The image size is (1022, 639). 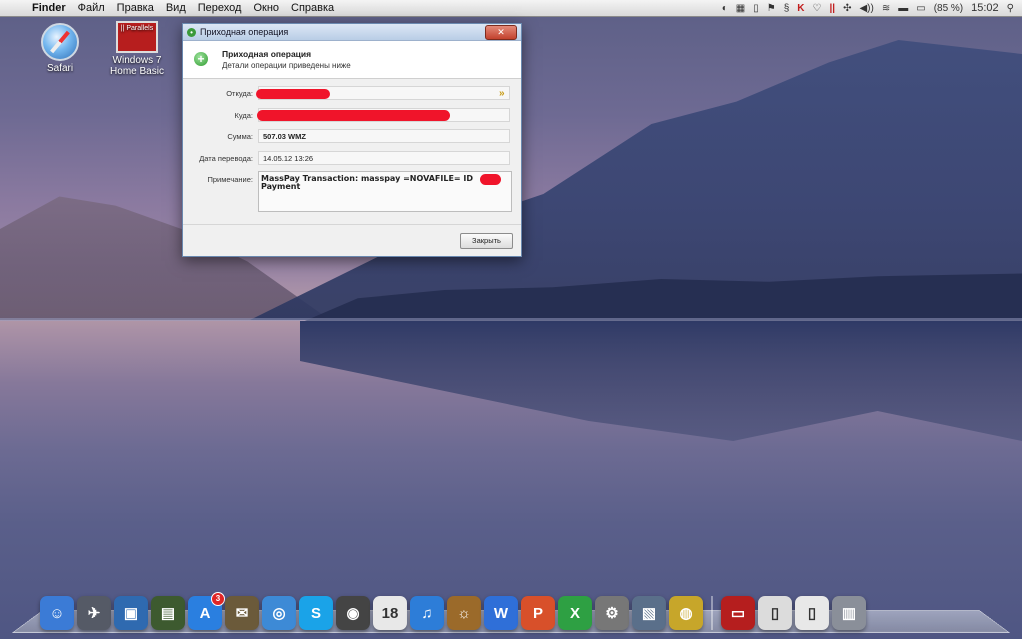 I want to click on to-label: Куда:, so click(x=243, y=115).